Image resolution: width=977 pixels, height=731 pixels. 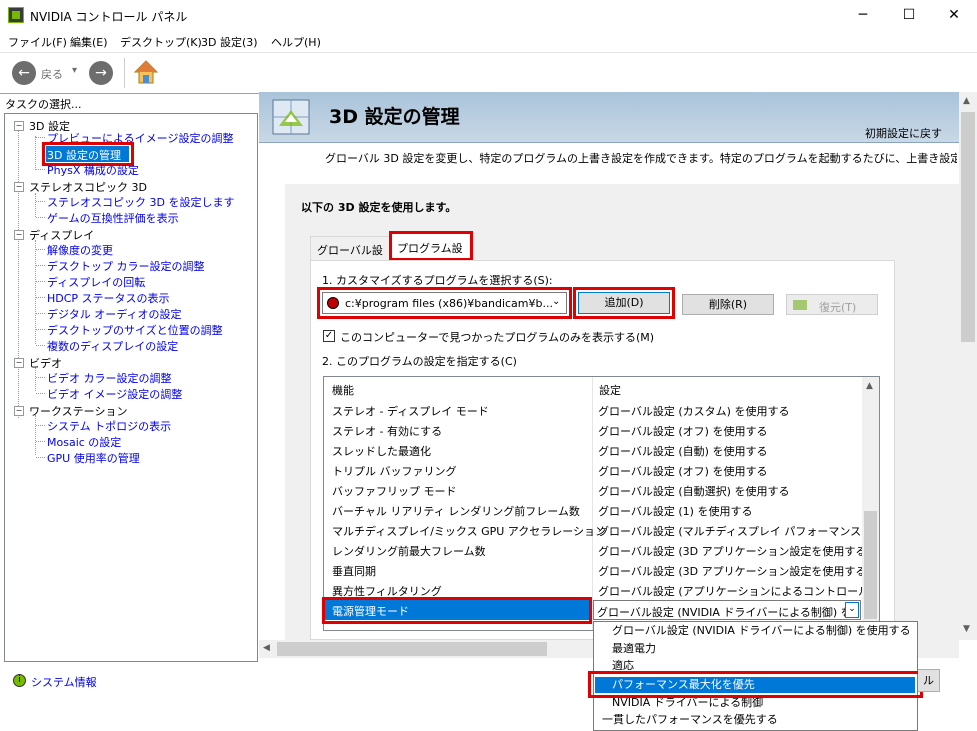 I want to click on column-header-setting: 設定, so click(x=610, y=390).